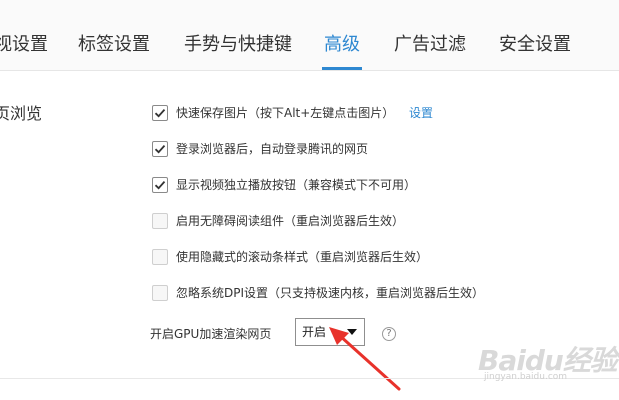 This screenshot has width=619, height=400. I want to click on option-label: 显示视频独立播放按钮（兼容模式下不可用）, so click(296, 185).